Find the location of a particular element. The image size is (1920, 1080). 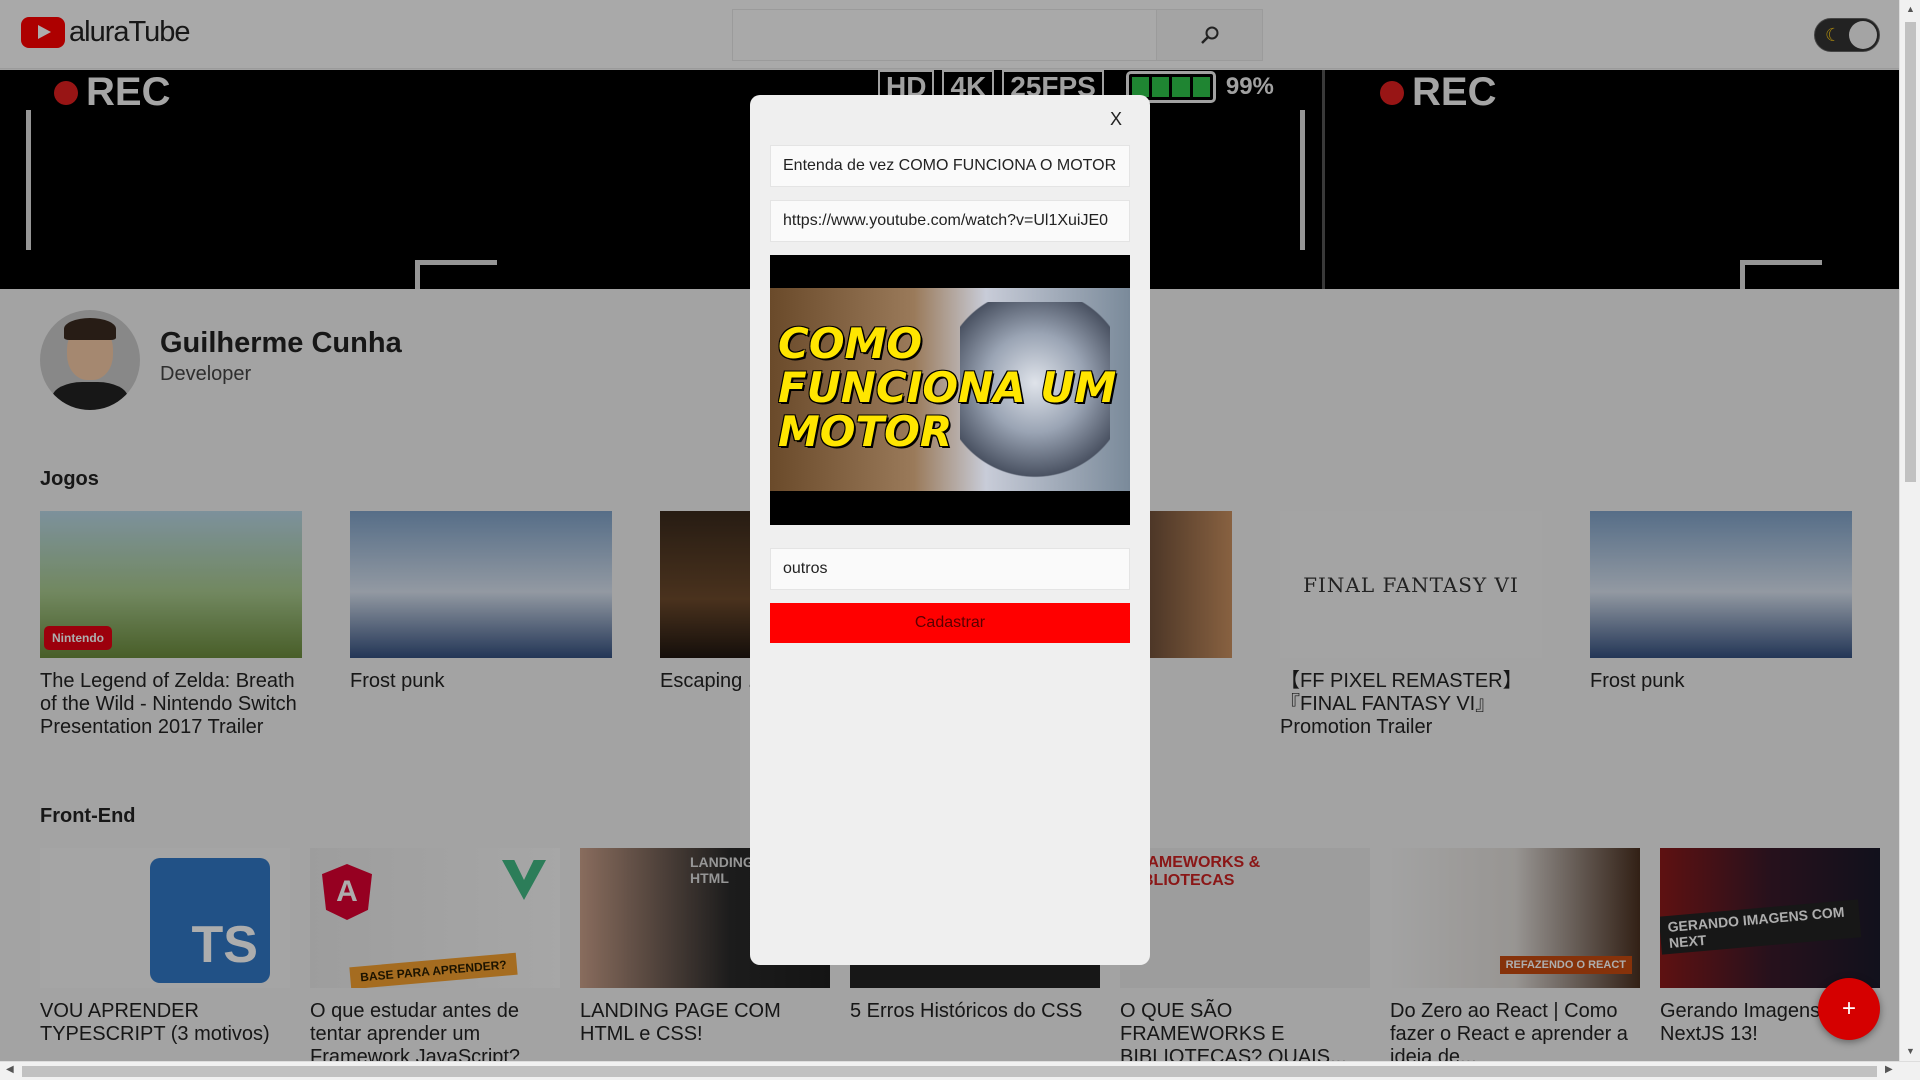

close-button: X is located at coordinates (1116, 119).